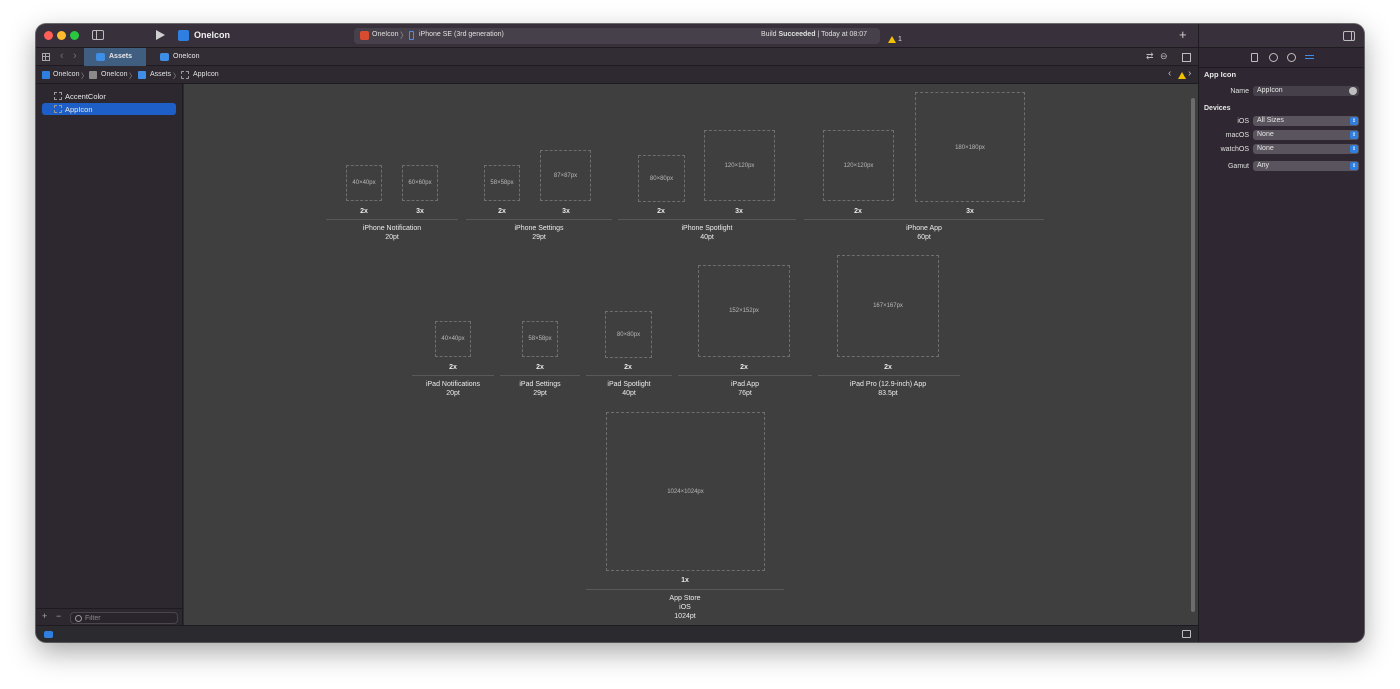  Describe the element at coordinates (1273, 57) in the screenshot. I see `history-inspector-icon` at that location.